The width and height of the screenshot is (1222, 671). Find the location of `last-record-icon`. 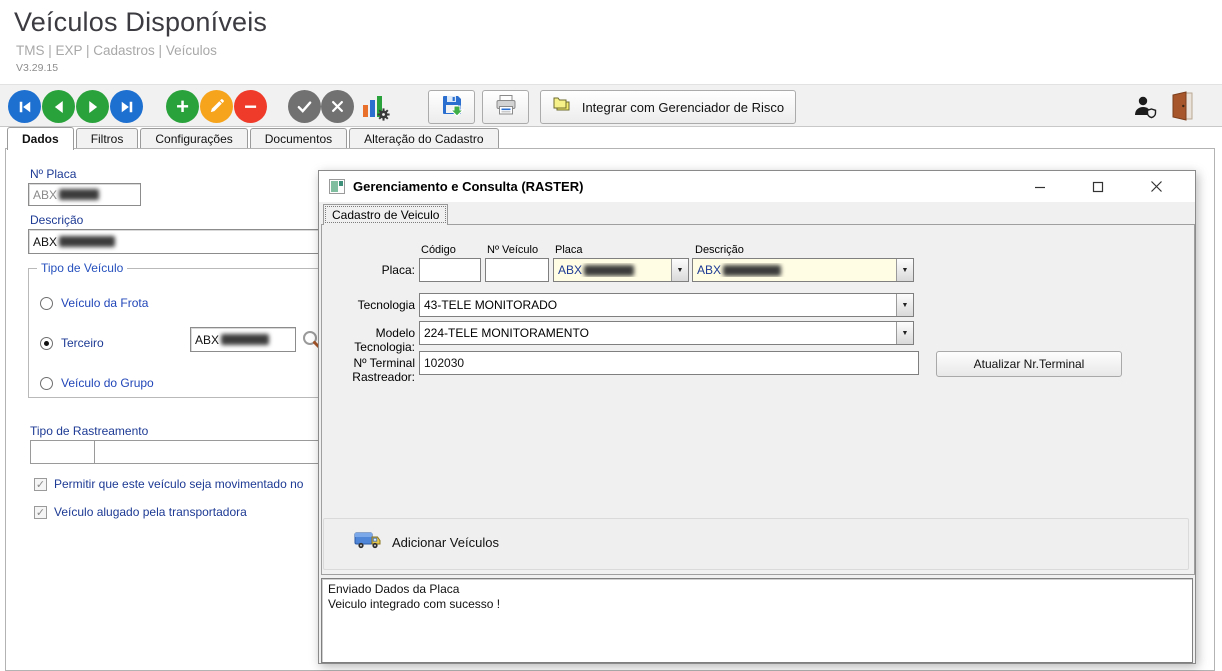

last-record-icon is located at coordinates (127, 107).